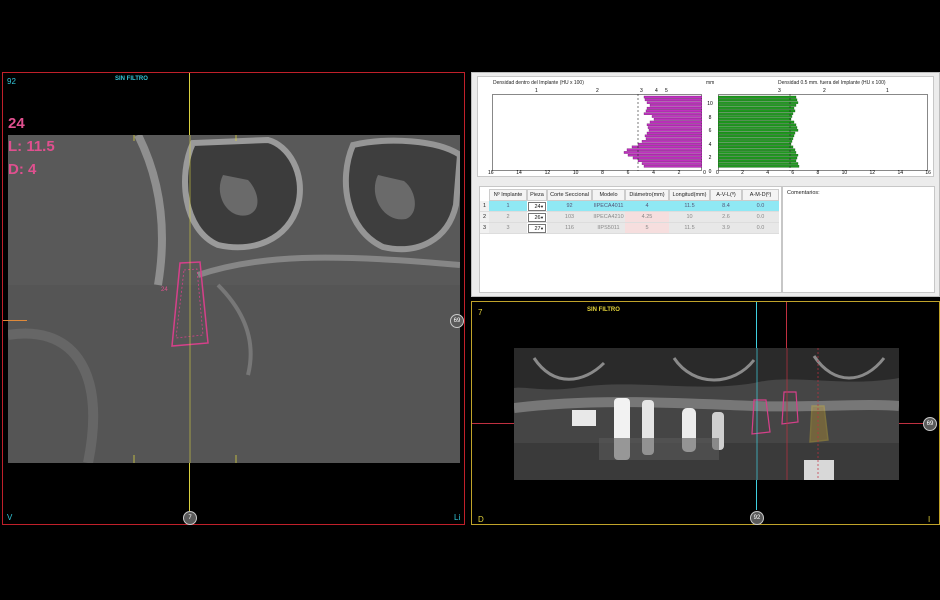  Describe the element at coordinates (480, 312) in the screenshot. I see `slice-number: 7` at that location.